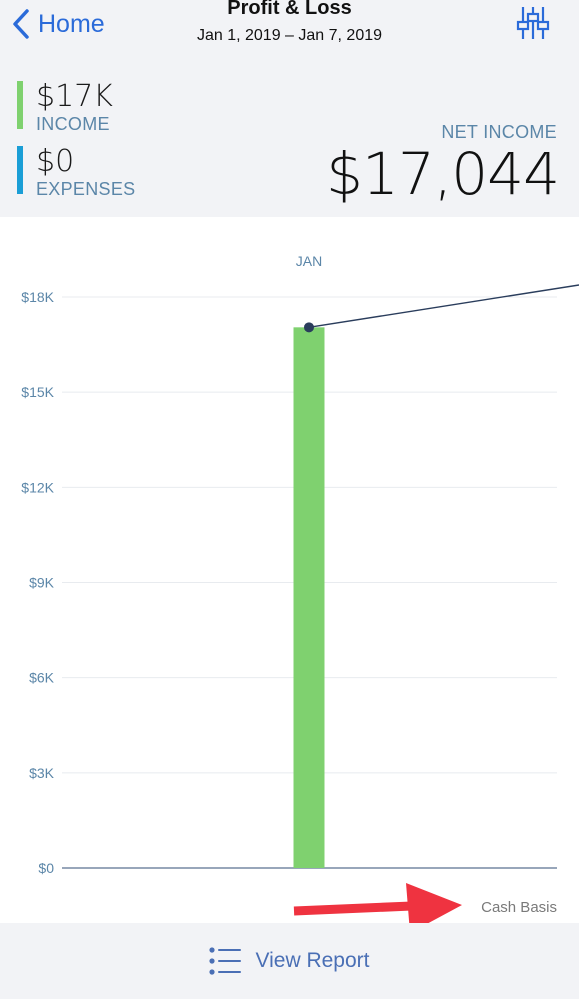 This screenshot has height=999, width=579. I want to click on annotation-arrow-head, so click(434, 903).